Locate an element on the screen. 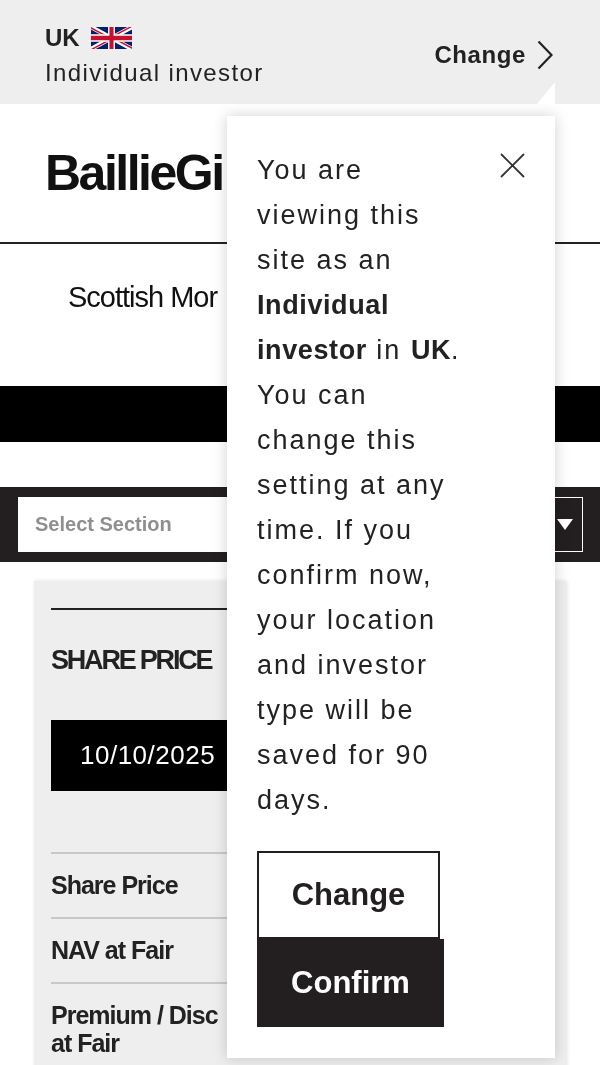 The width and height of the screenshot is (600, 1065). fund-name: Scottish Mor is located at coordinates (143, 297).